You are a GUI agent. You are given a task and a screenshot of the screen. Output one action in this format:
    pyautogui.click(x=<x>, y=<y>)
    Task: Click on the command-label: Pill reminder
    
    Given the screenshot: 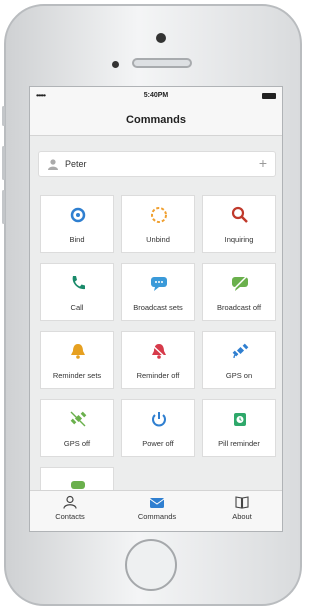 What is the action you would take?
    pyautogui.click(x=239, y=443)
    